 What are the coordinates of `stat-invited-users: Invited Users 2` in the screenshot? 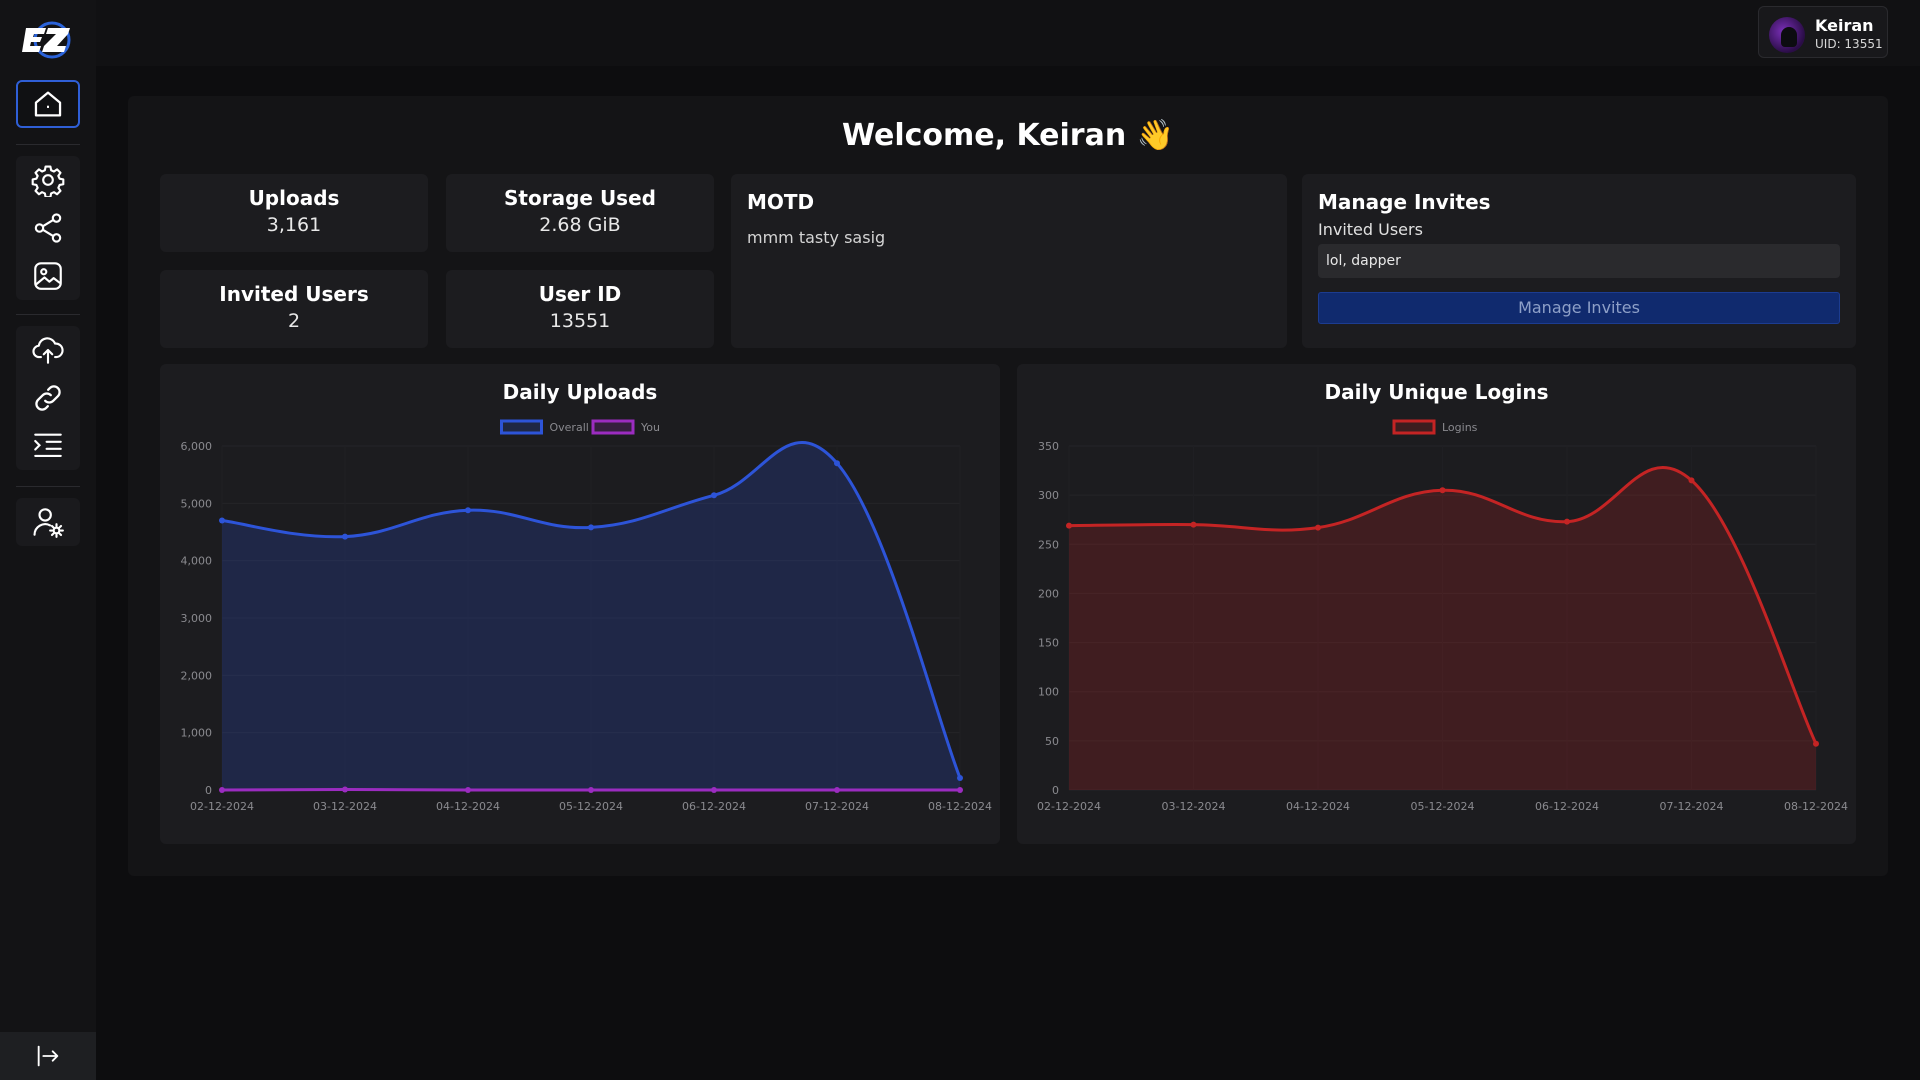 It's located at (294, 309).